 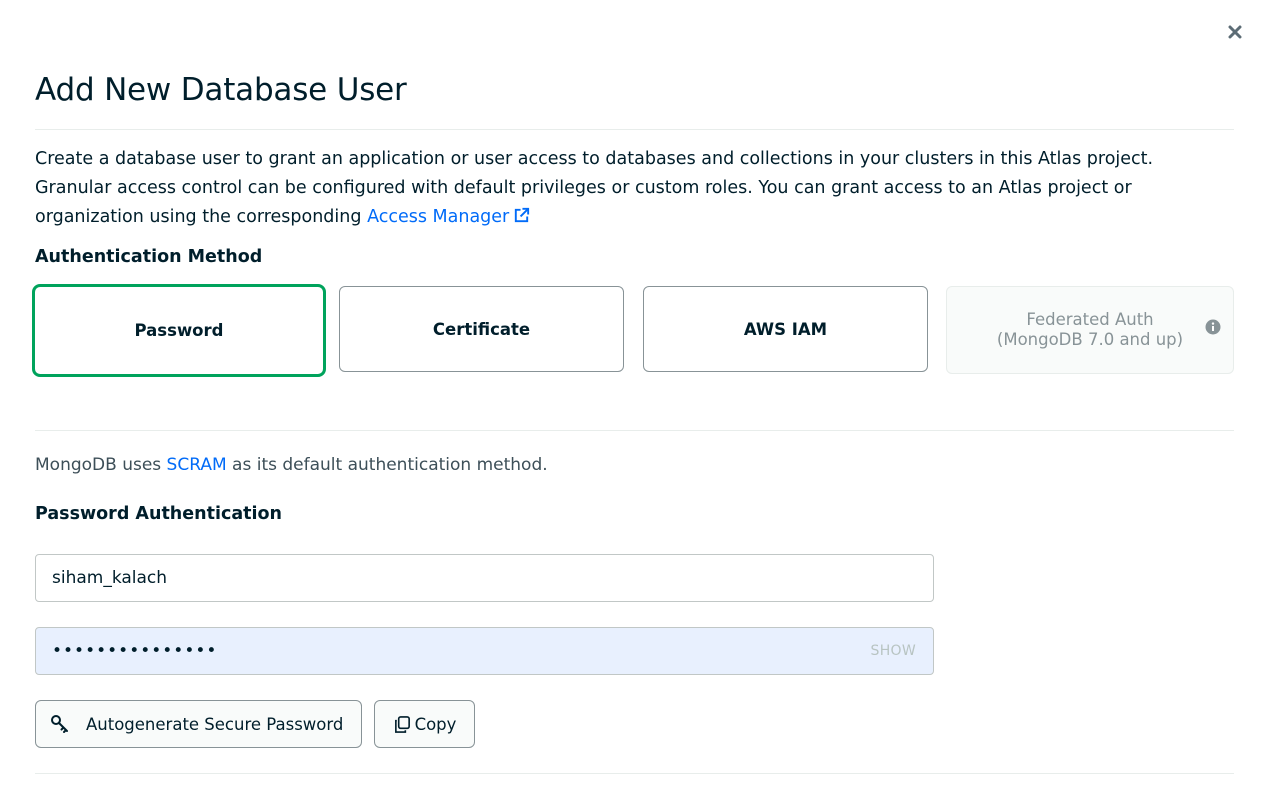 What do you see at coordinates (522, 215) in the screenshot?
I see `external-link-icon` at bounding box center [522, 215].